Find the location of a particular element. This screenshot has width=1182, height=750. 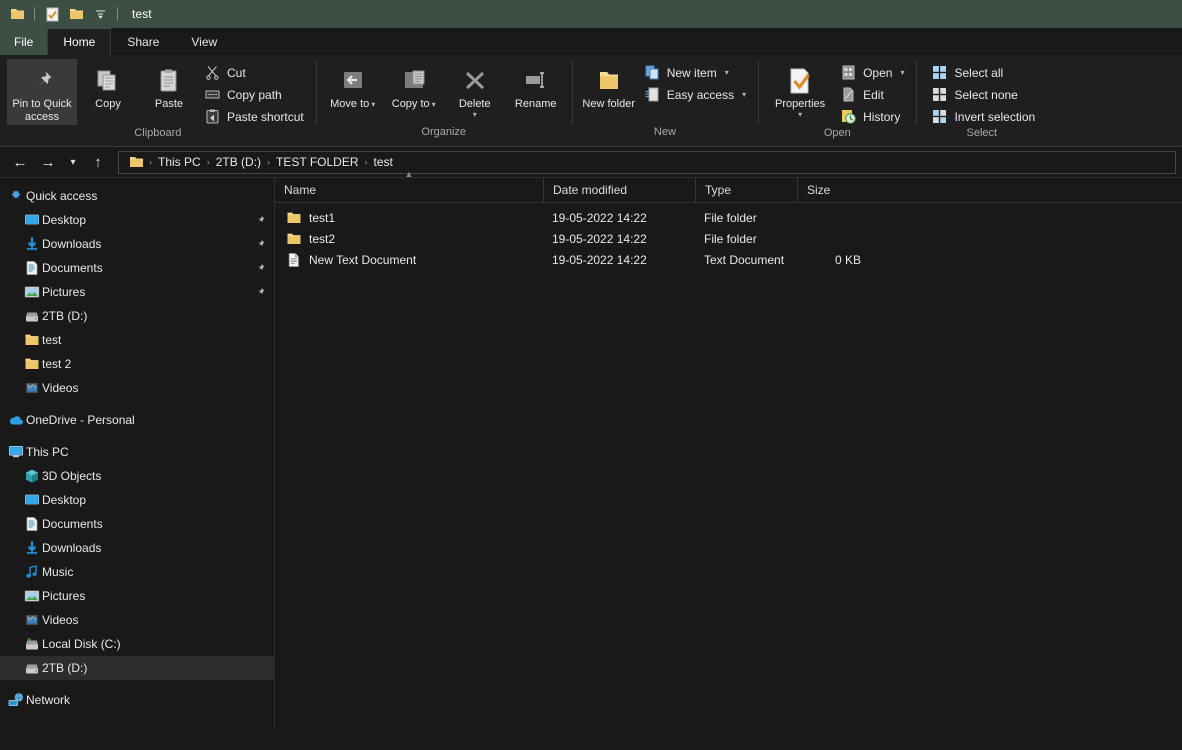

column-header-label: Size is located at coordinates (819, 190).